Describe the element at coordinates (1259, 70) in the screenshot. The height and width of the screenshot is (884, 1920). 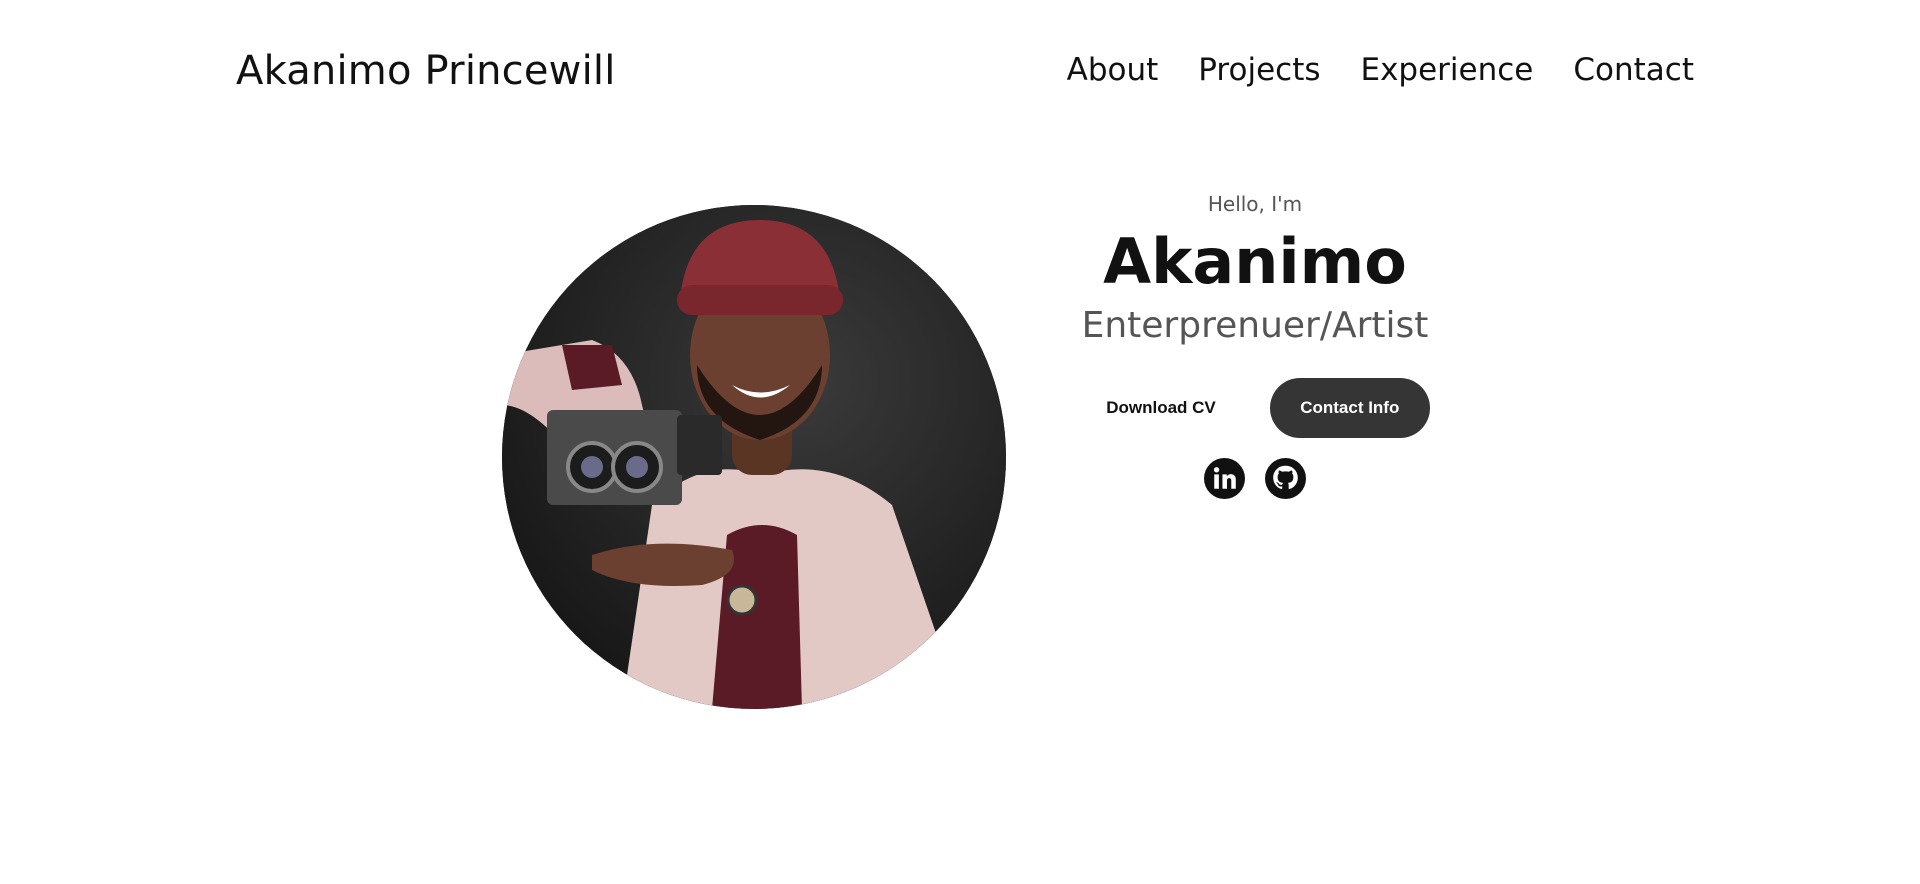
I see `nav-link-projects: Projects` at that location.